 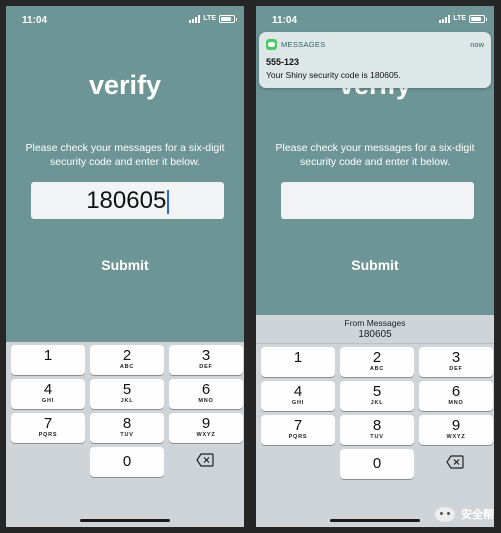 I want to click on text-caret, so click(x=168, y=201).